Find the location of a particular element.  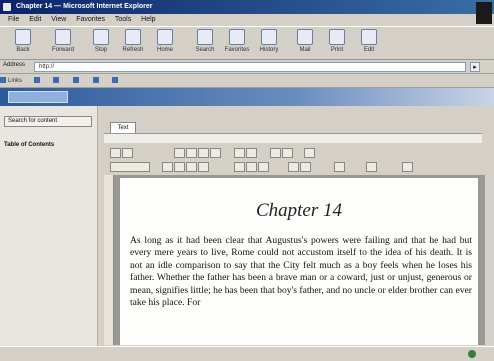

mail-button: Mail is located at coordinates (305, 41).